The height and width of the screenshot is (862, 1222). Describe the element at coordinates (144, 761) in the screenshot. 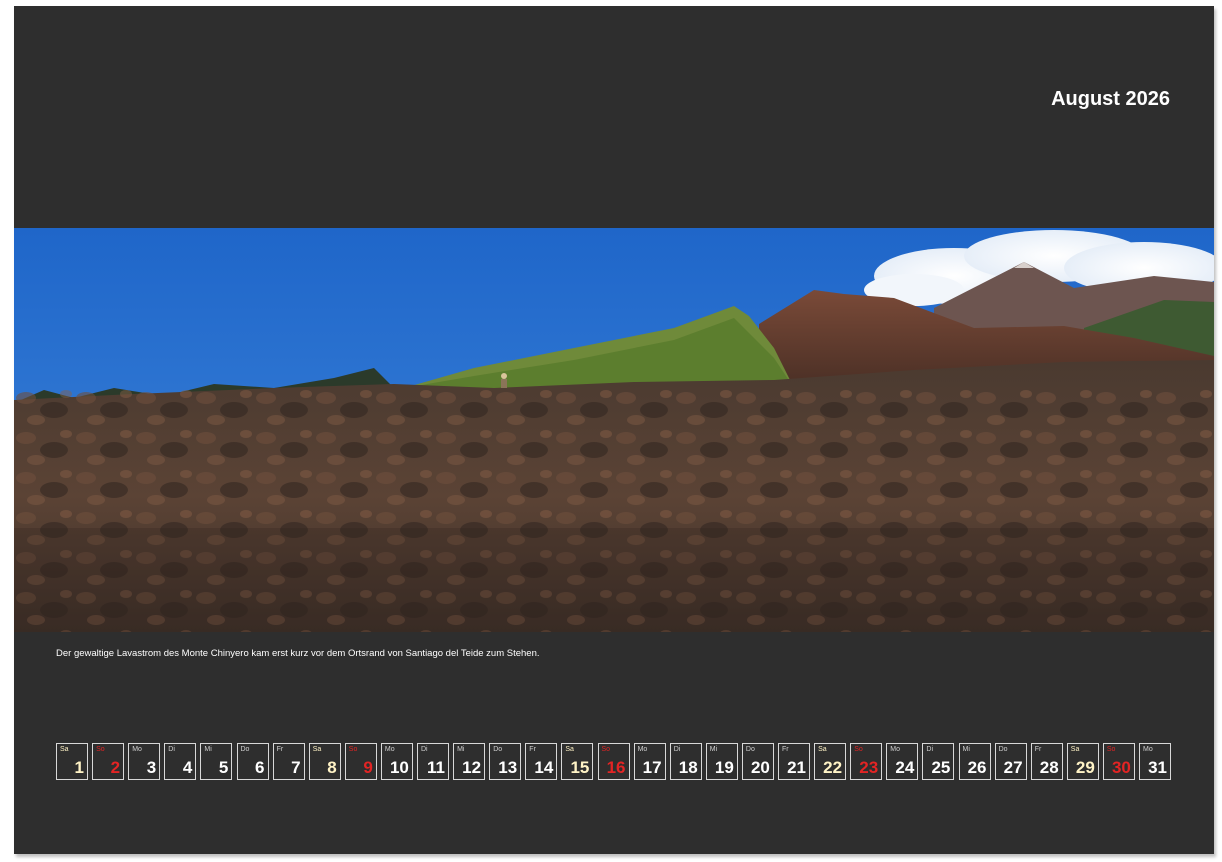

I see `day-cell: Mo 3` at that location.